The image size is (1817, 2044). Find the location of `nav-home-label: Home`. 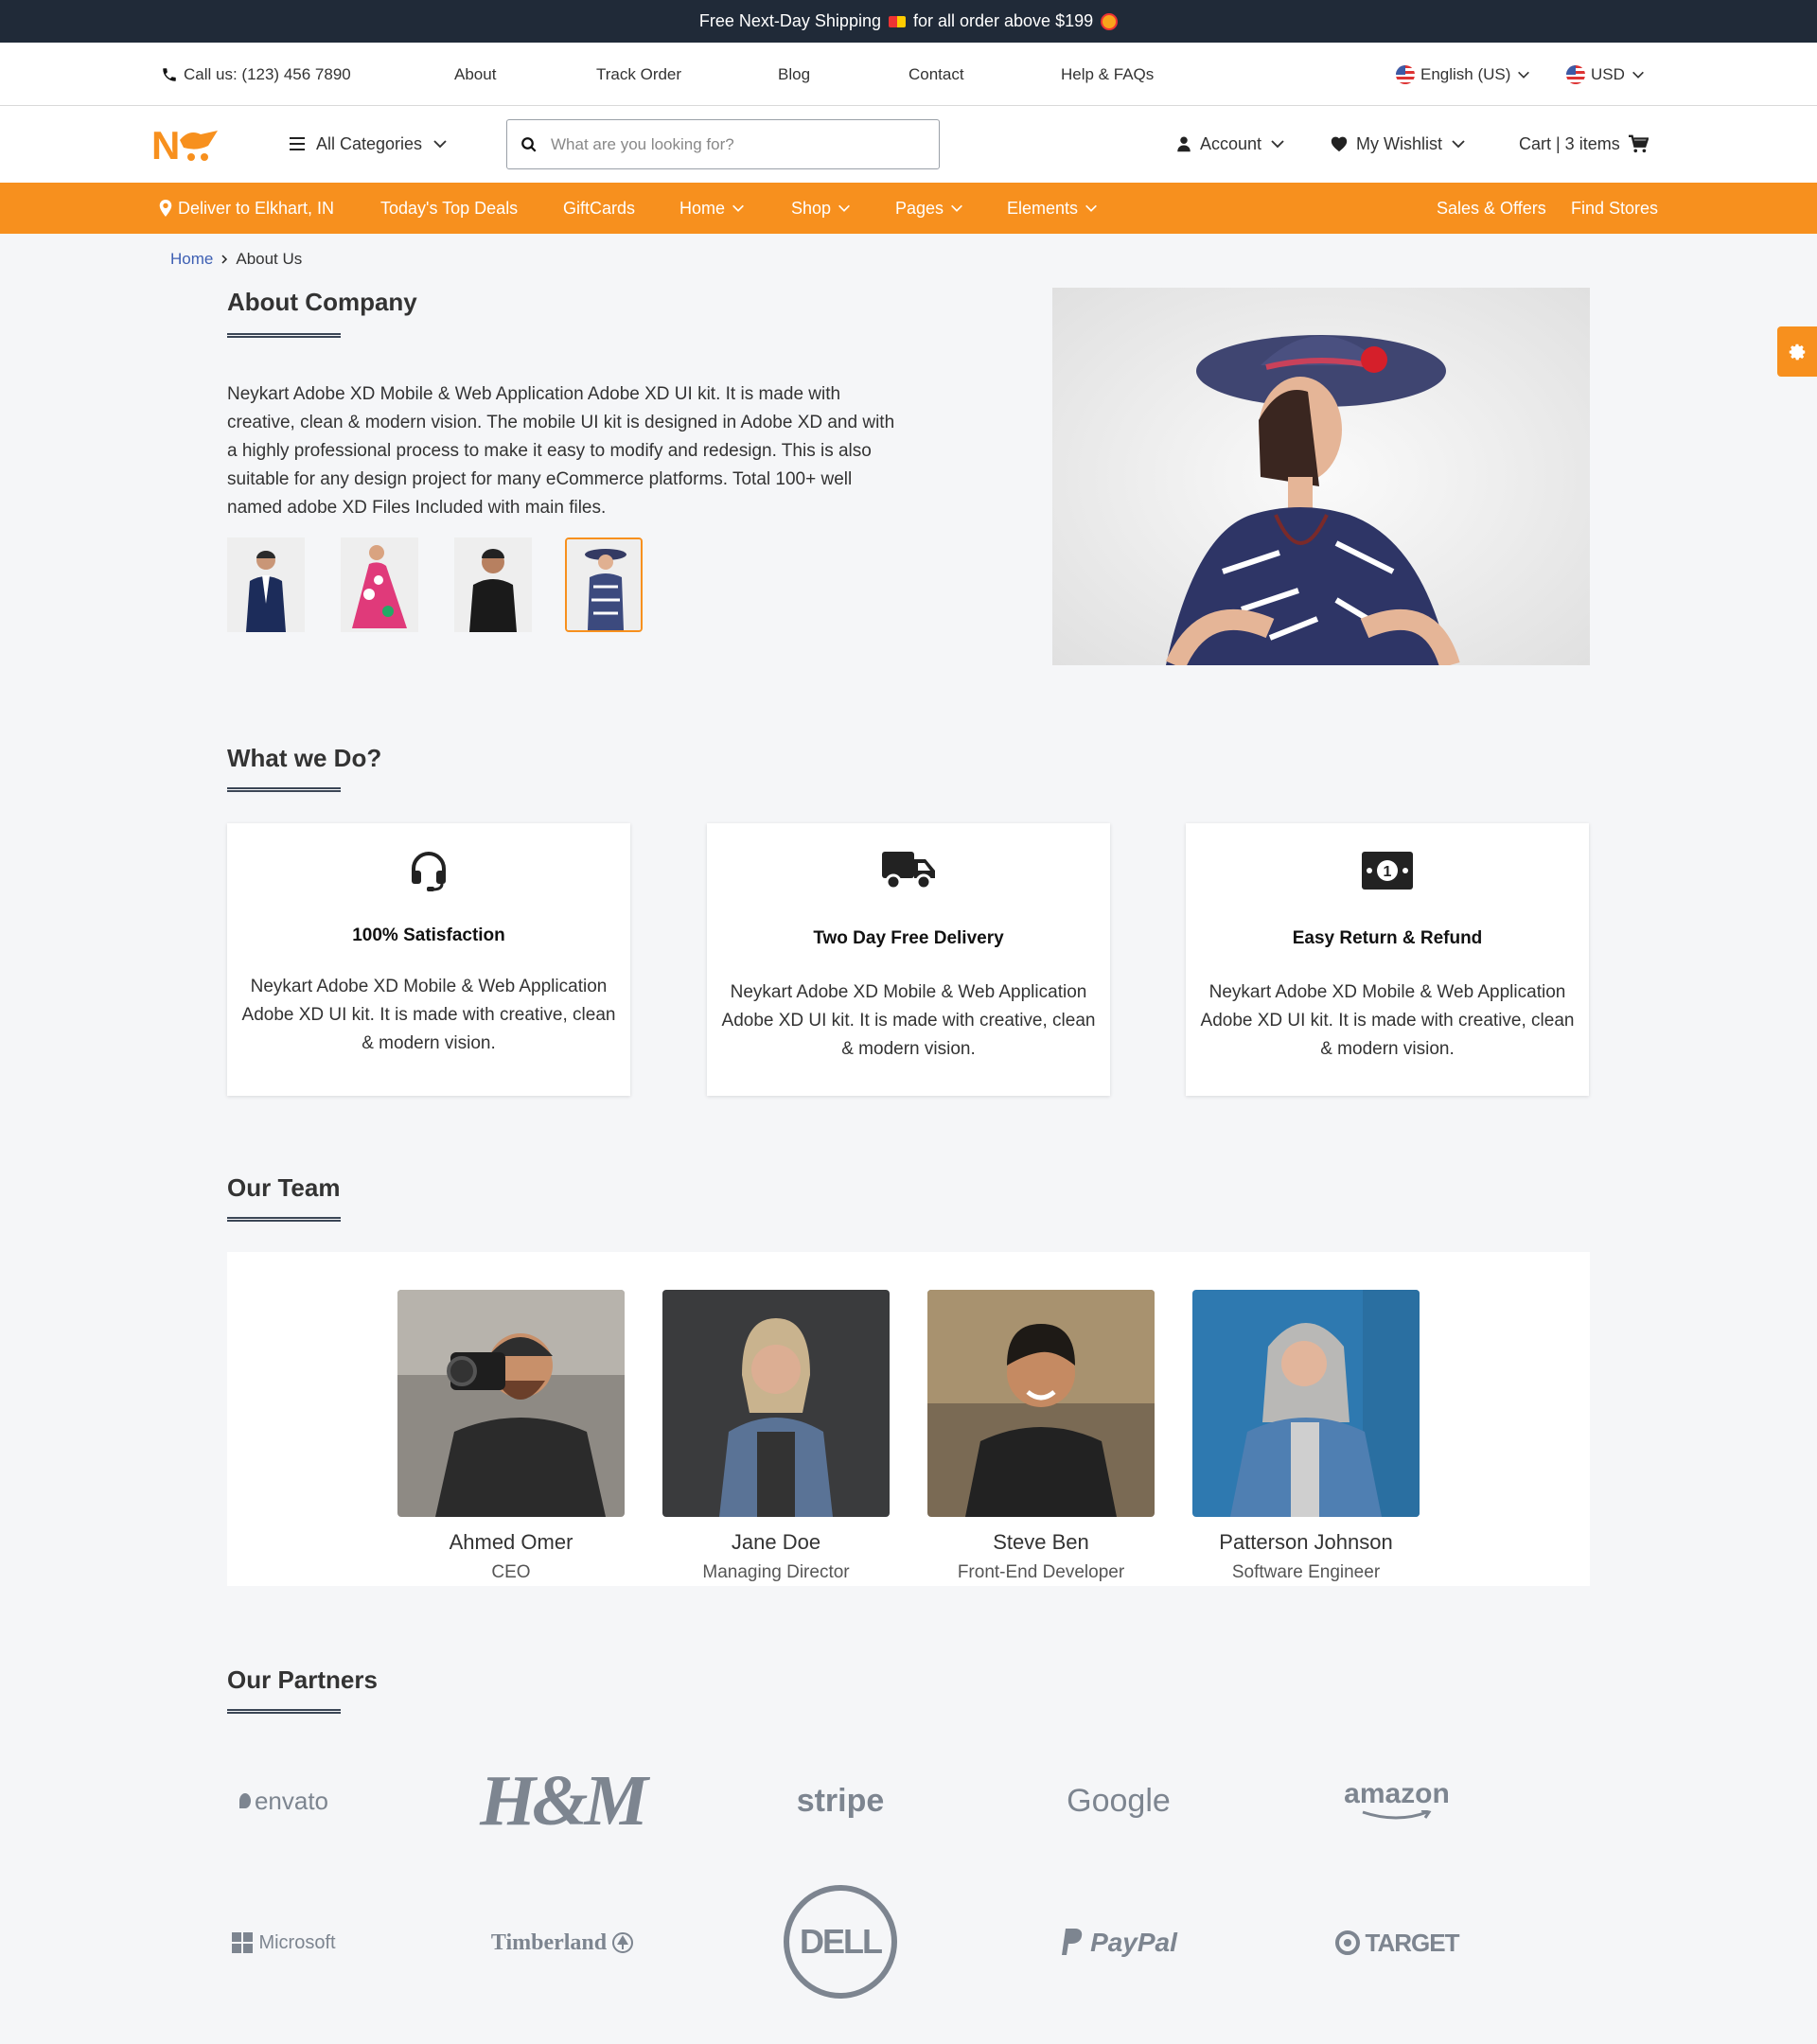

nav-home-label: Home is located at coordinates (703, 208).